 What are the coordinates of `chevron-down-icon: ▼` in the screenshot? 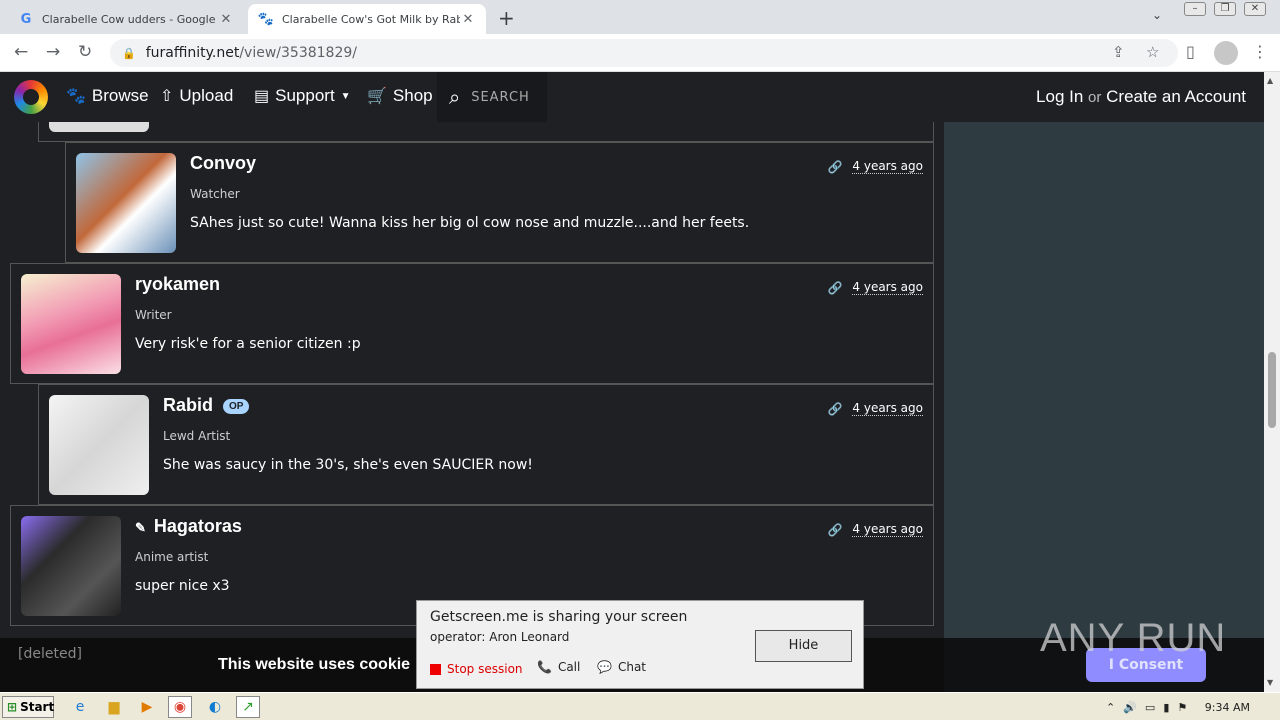 It's located at (345, 96).